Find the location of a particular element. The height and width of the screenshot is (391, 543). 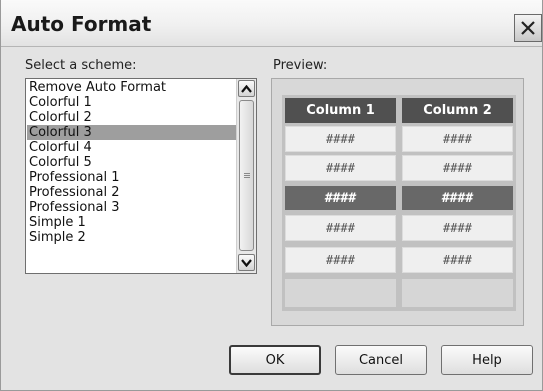

scroll-thumb is located at coordinates (246, 175).